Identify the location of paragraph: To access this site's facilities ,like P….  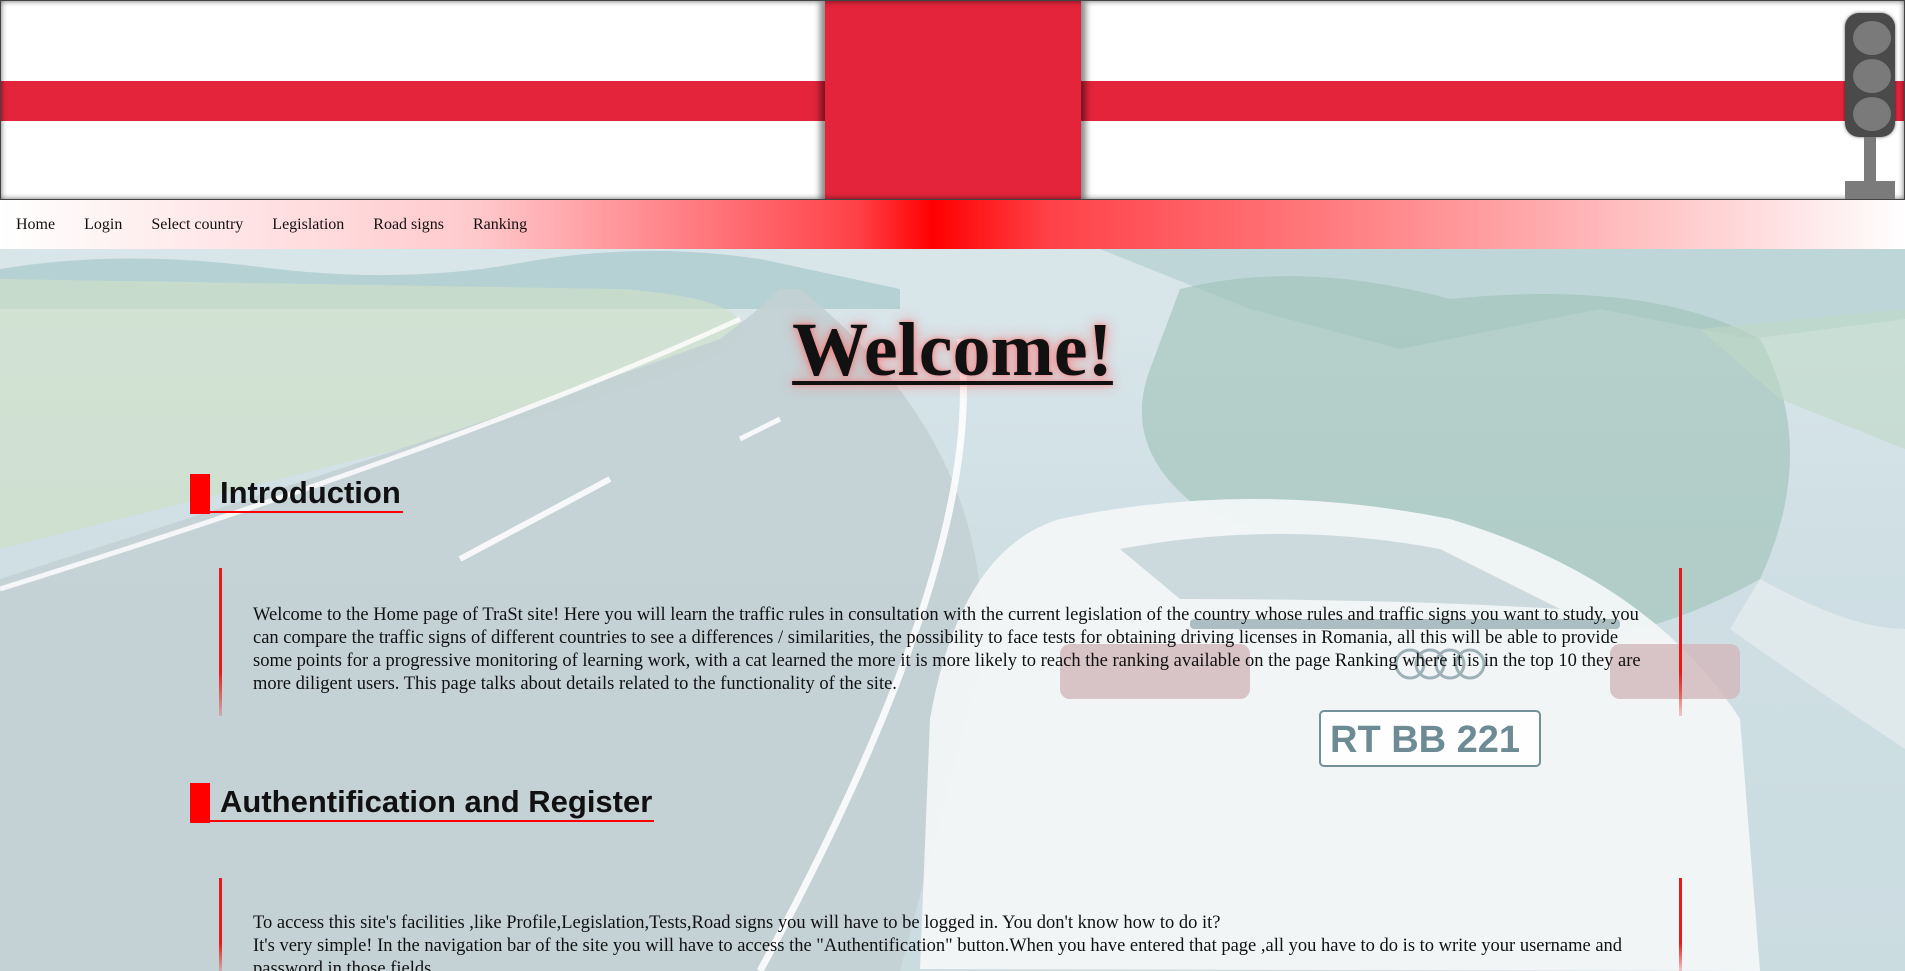
(737, 923).